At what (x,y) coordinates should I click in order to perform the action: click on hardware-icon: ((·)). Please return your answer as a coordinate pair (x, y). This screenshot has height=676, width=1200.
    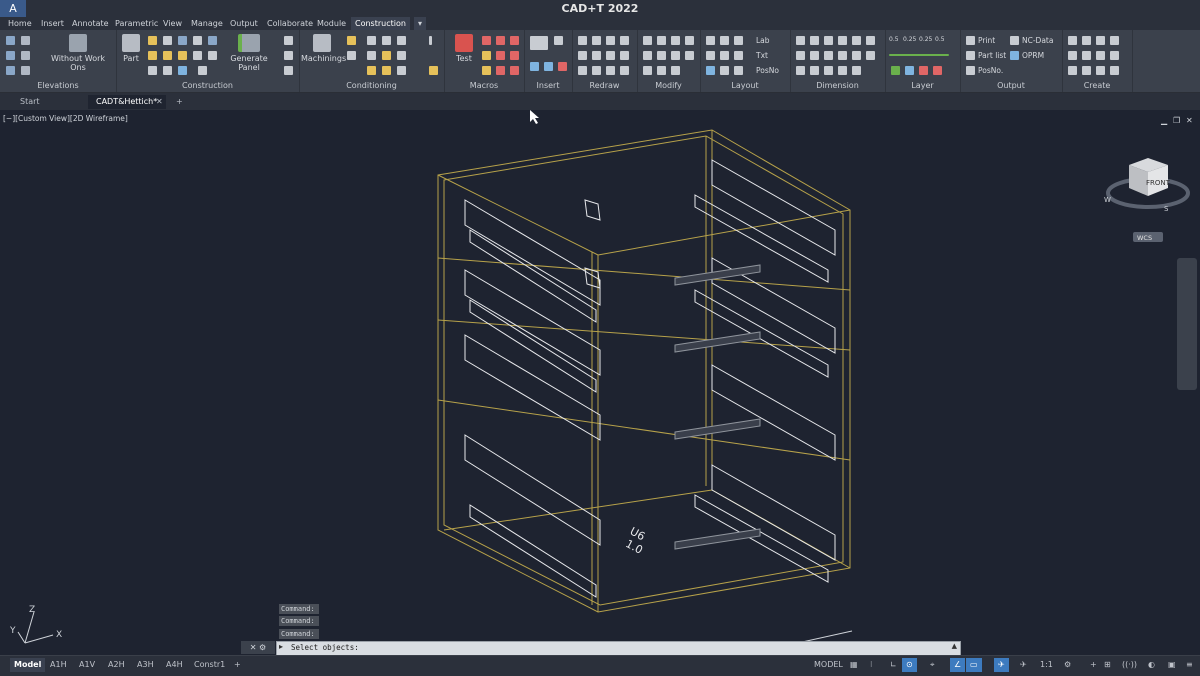
    Looking at the image, I should click on (1129, 665).